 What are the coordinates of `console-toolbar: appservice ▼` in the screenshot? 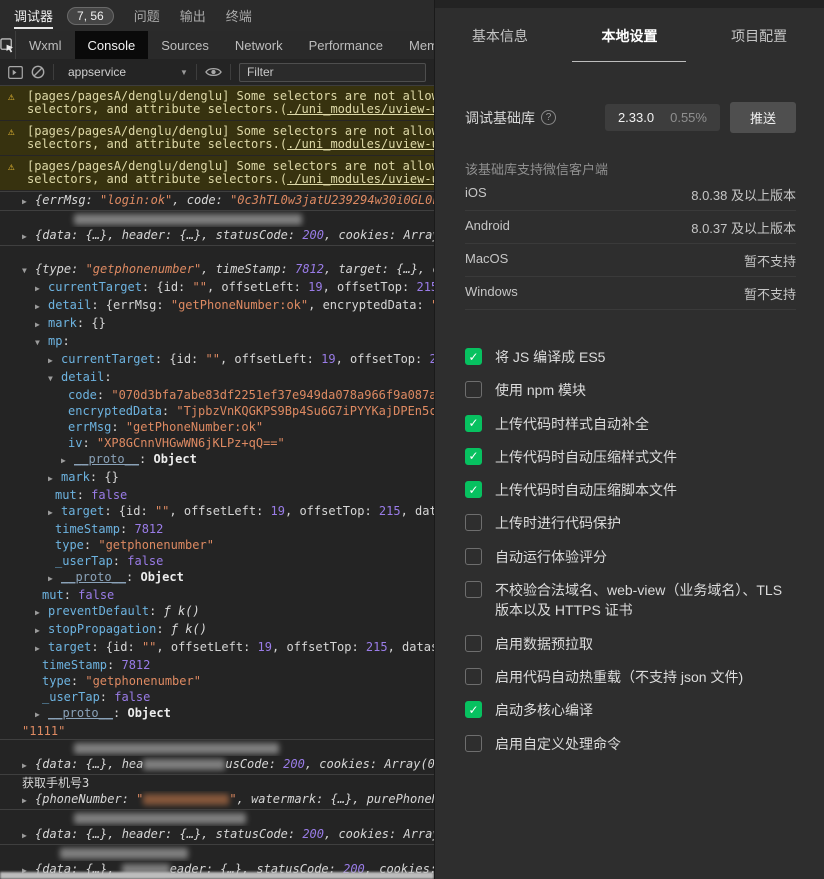 It's located at (217, 72).